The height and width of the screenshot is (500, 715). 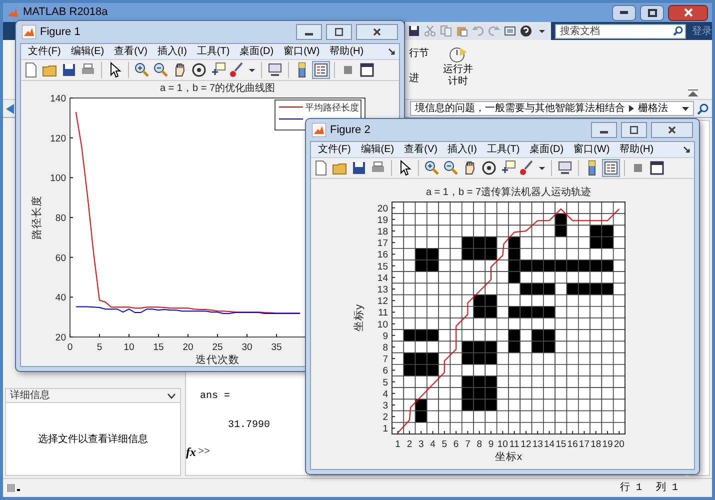 I want to click on tick-label: 17, so click(x=382, y=244).